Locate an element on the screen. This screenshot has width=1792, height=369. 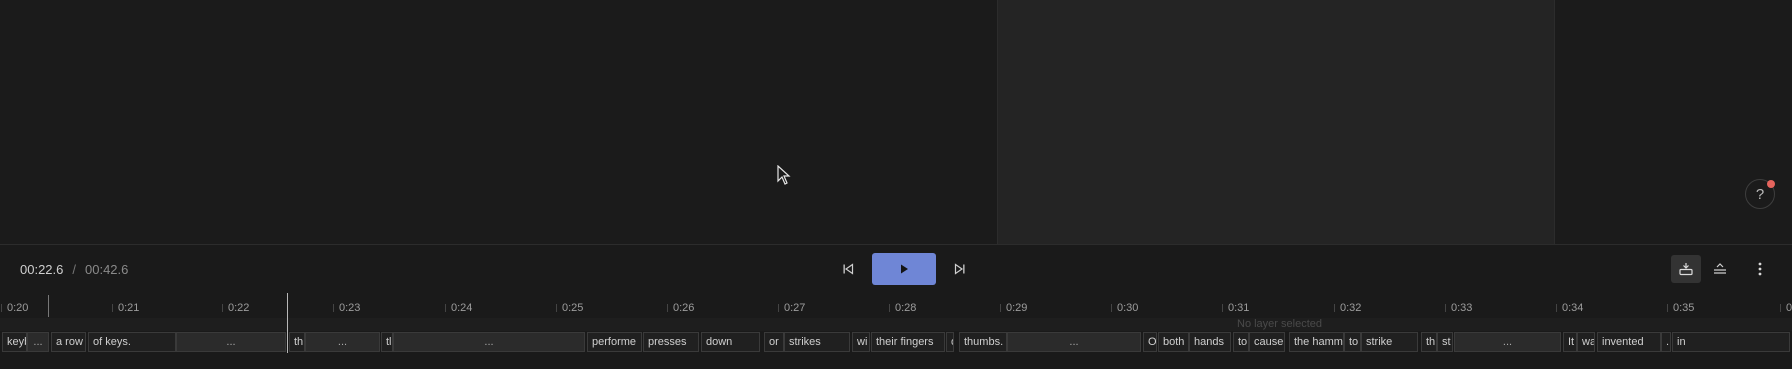
collapse-icon is located at coordinates (1720, 268).